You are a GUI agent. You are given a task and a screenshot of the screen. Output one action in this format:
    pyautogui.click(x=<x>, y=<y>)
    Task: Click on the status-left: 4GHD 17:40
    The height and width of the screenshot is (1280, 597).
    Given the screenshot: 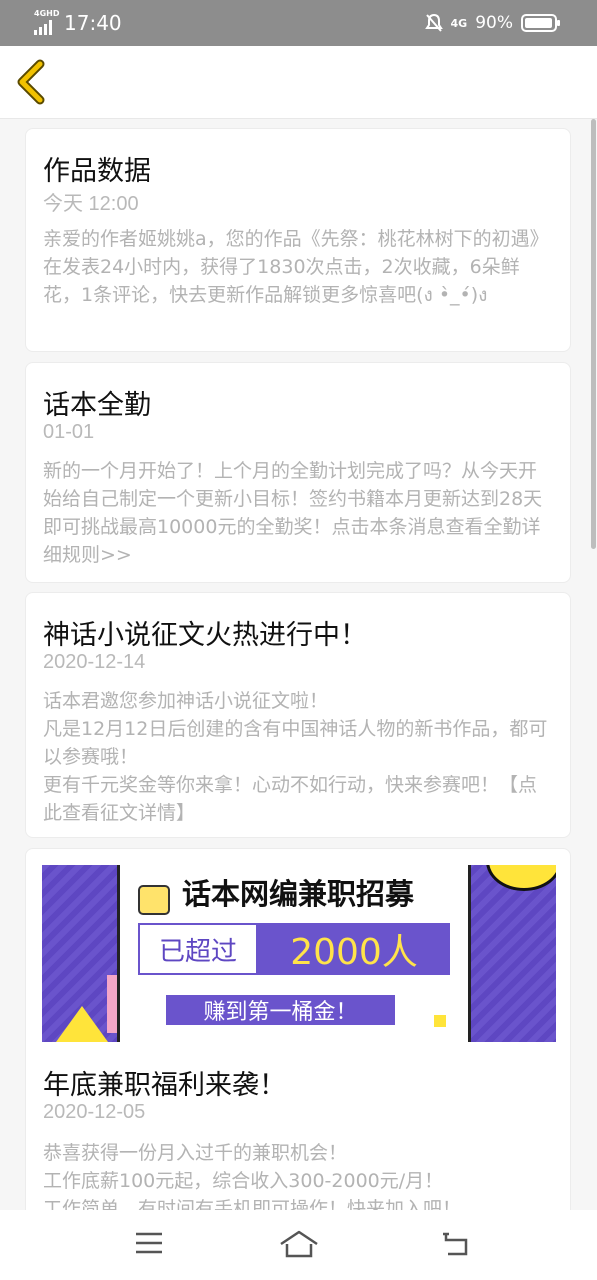 What is the action you would take?
    pyautogui.click(x=78, y=23)
    